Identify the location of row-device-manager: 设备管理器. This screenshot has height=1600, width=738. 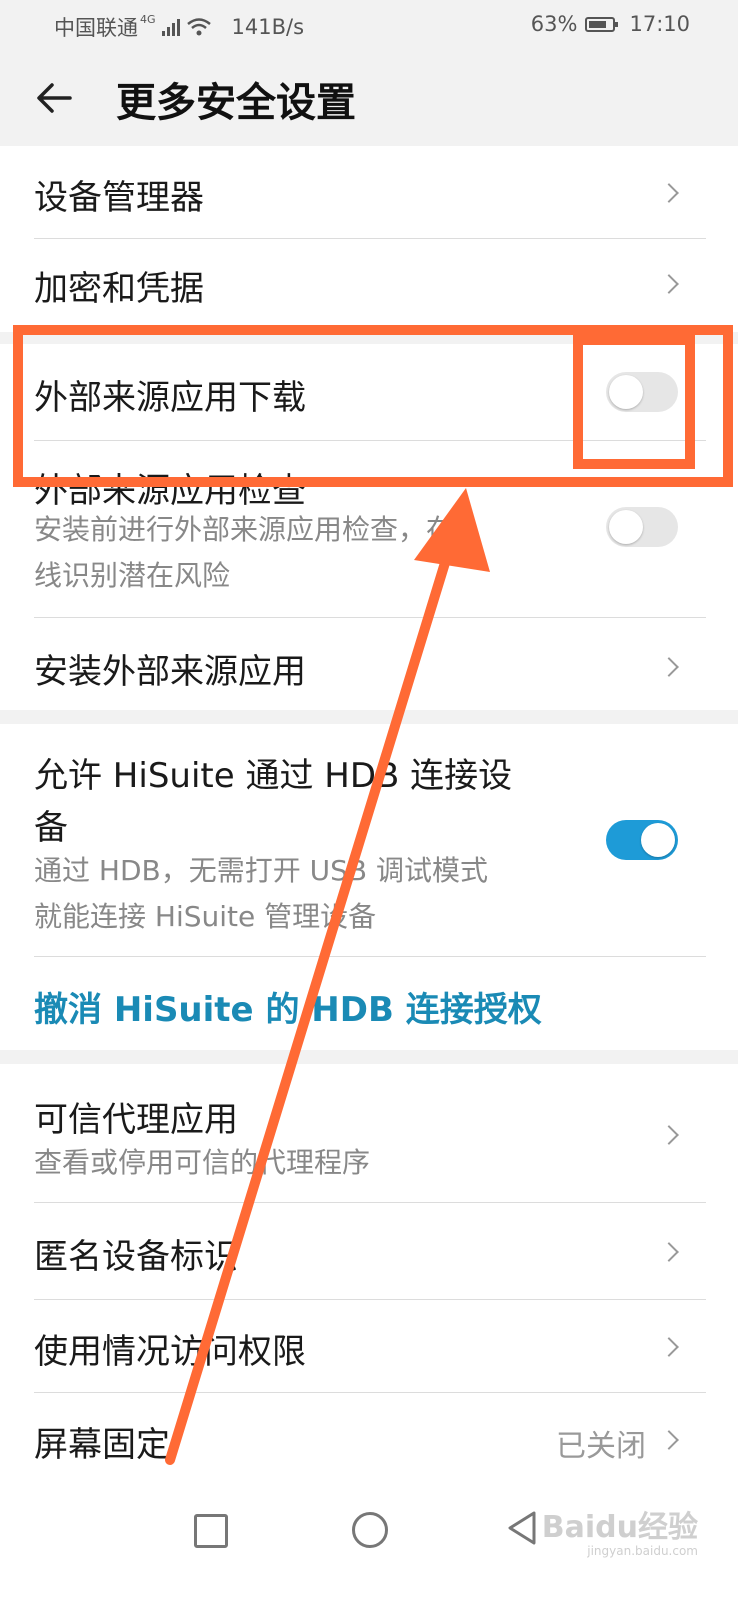
(370, 192).